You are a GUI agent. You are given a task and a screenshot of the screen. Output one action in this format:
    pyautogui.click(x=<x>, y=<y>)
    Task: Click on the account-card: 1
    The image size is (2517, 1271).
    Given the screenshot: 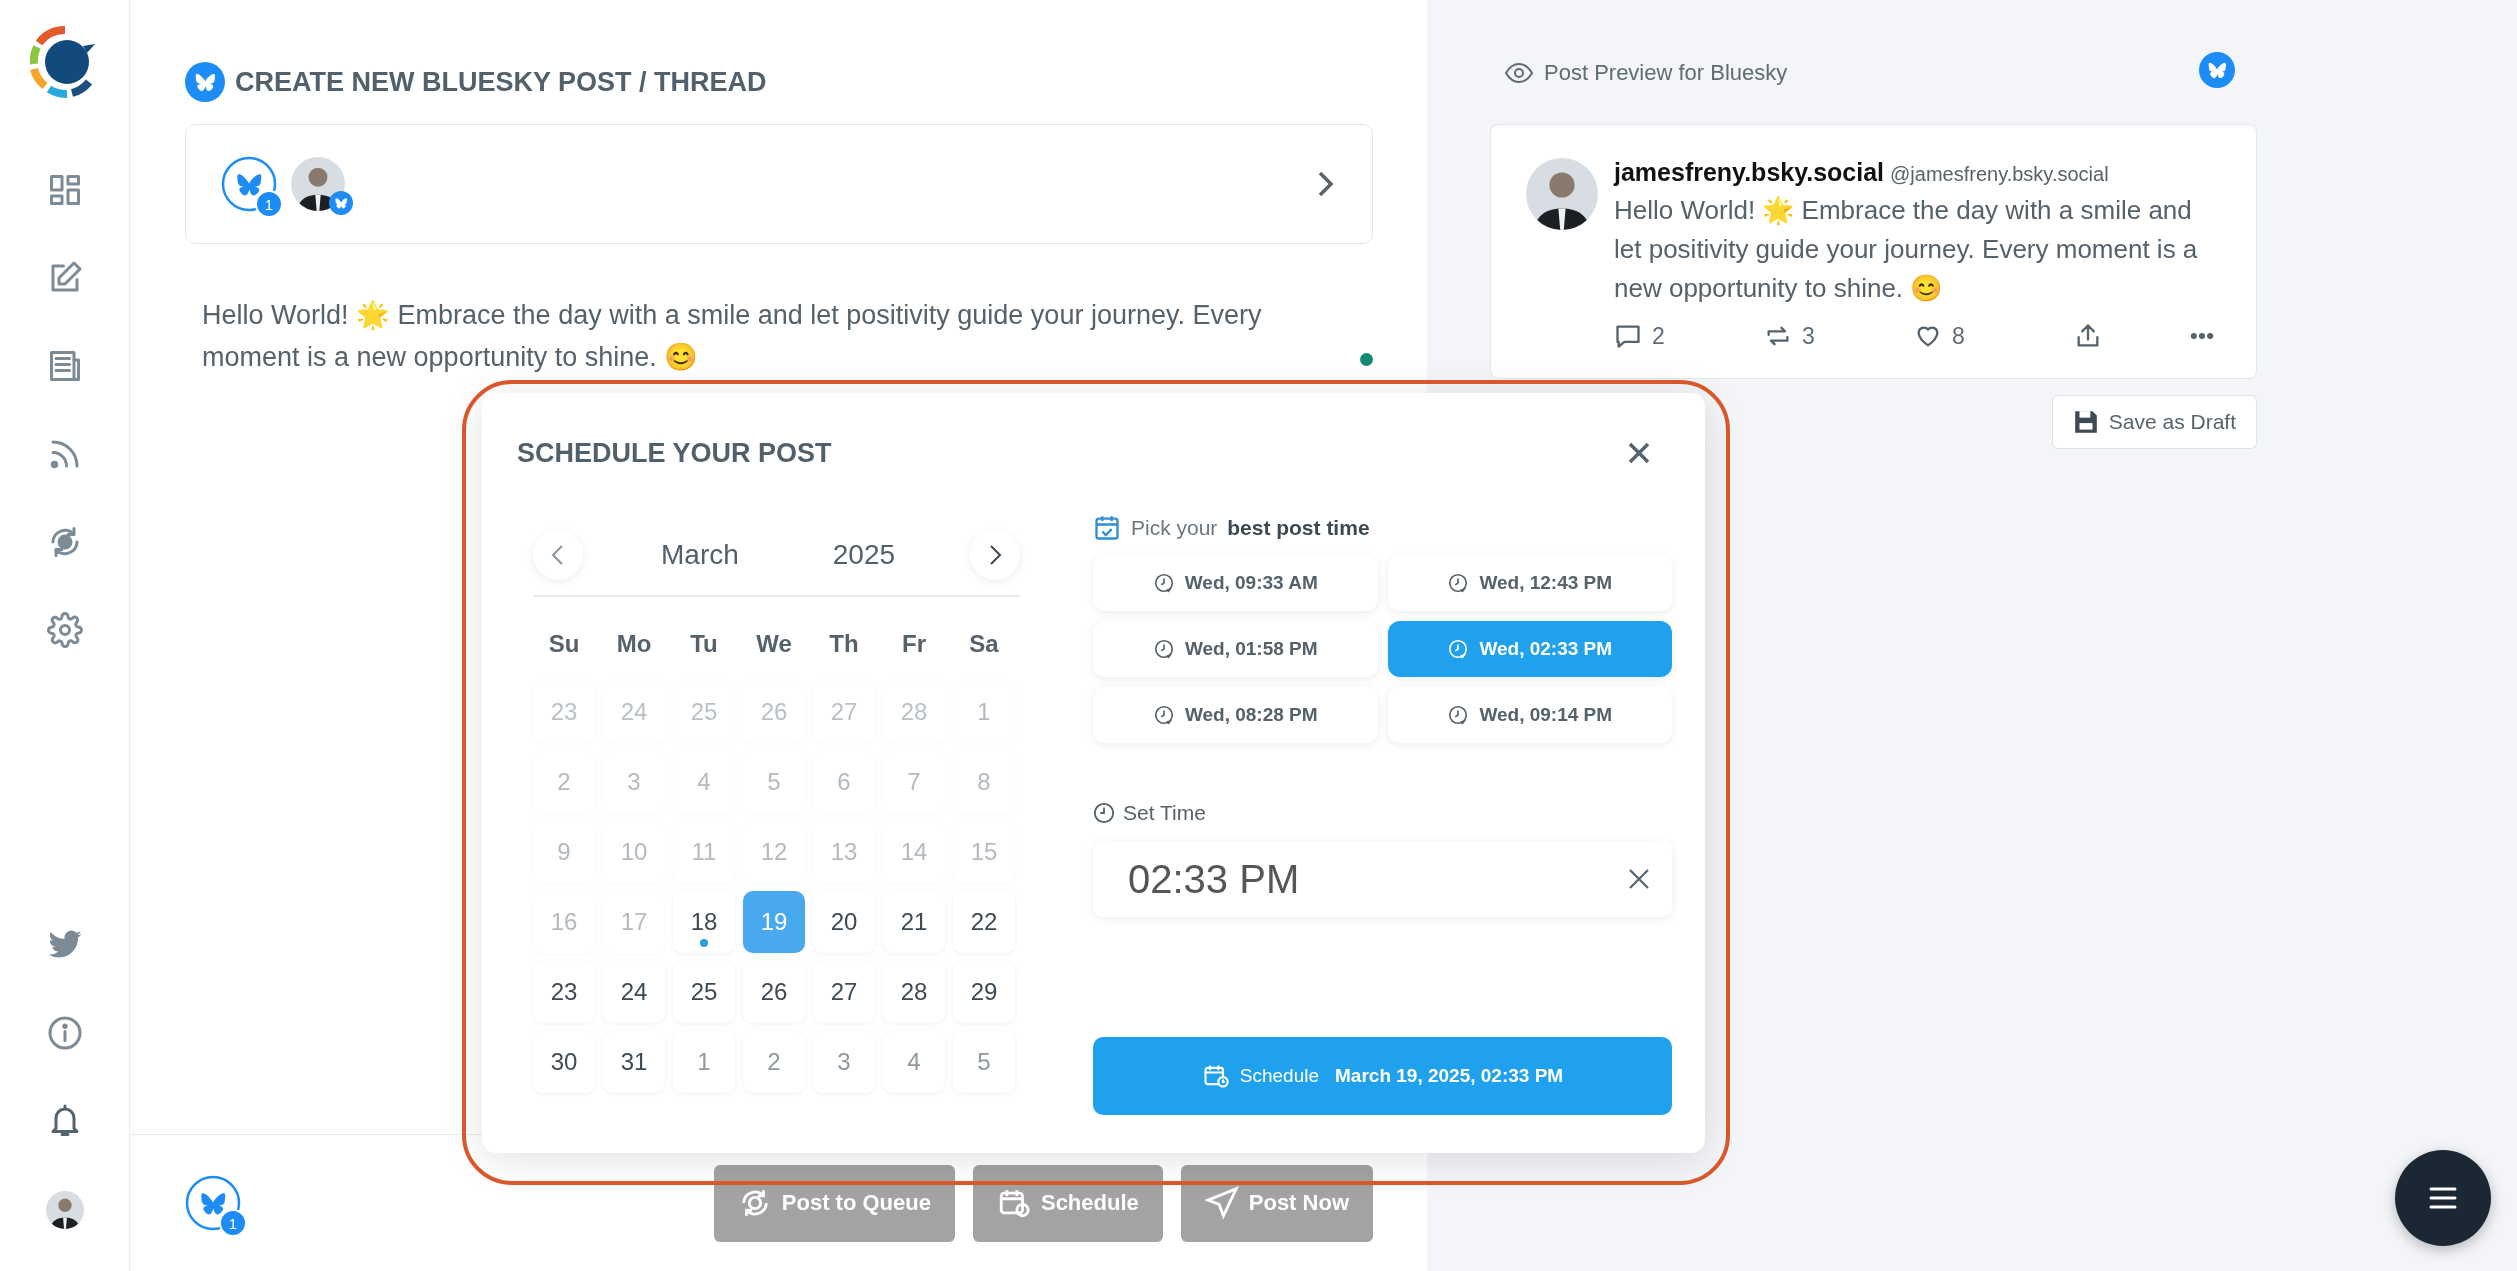 What is the action you would take?
    pyautogui.click(x=779, y=184)
    